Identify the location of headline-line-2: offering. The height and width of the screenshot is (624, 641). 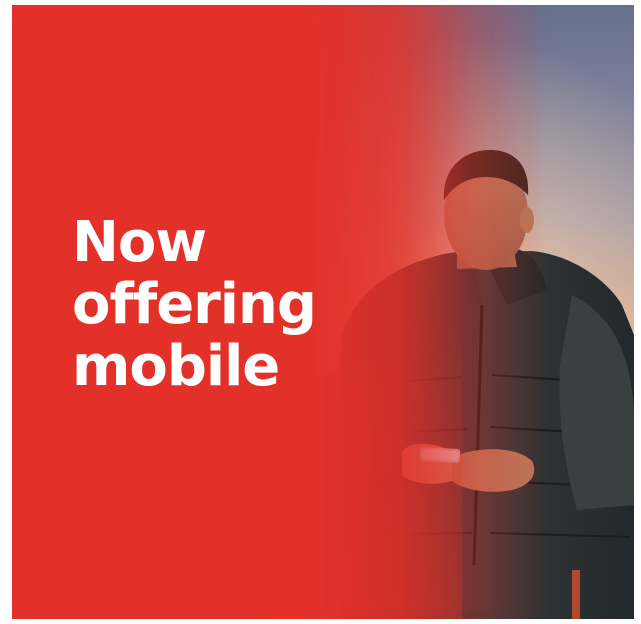
(194, 304).